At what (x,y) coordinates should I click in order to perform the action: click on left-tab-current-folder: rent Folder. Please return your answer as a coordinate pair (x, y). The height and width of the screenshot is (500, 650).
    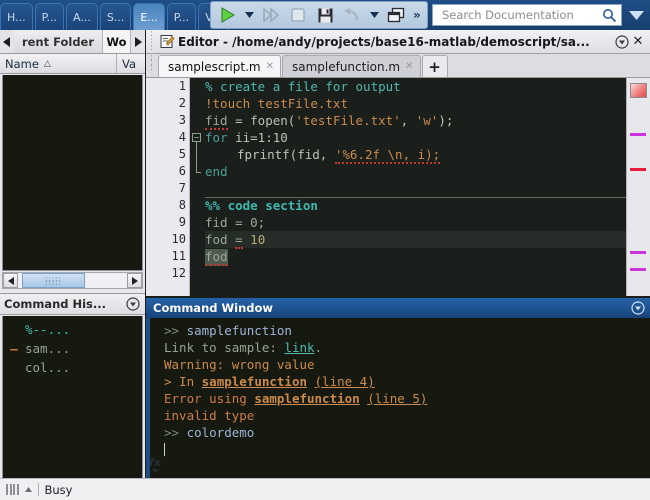
    Looking at the image, I should click on (58, 41).